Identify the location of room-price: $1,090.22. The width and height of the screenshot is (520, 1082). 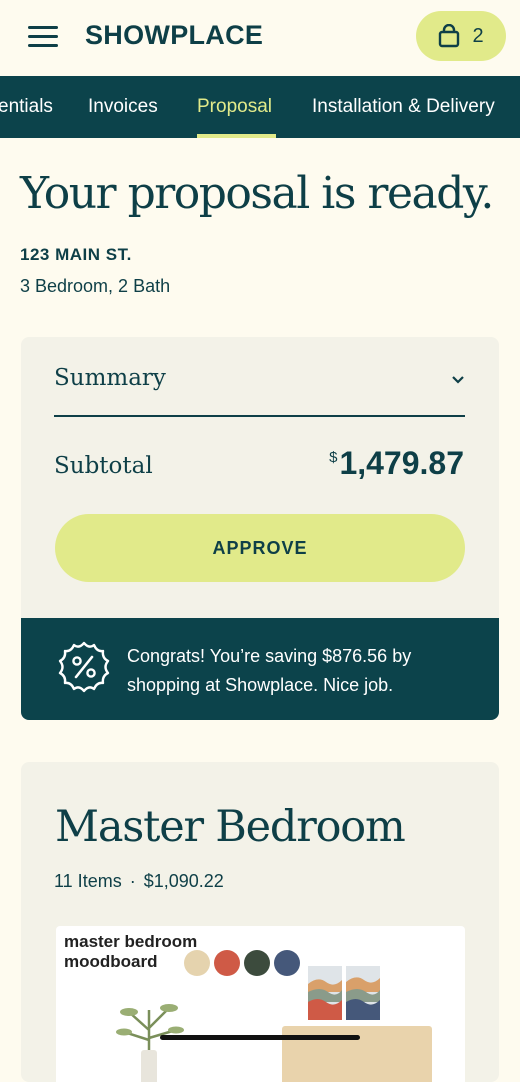
(183, 881).